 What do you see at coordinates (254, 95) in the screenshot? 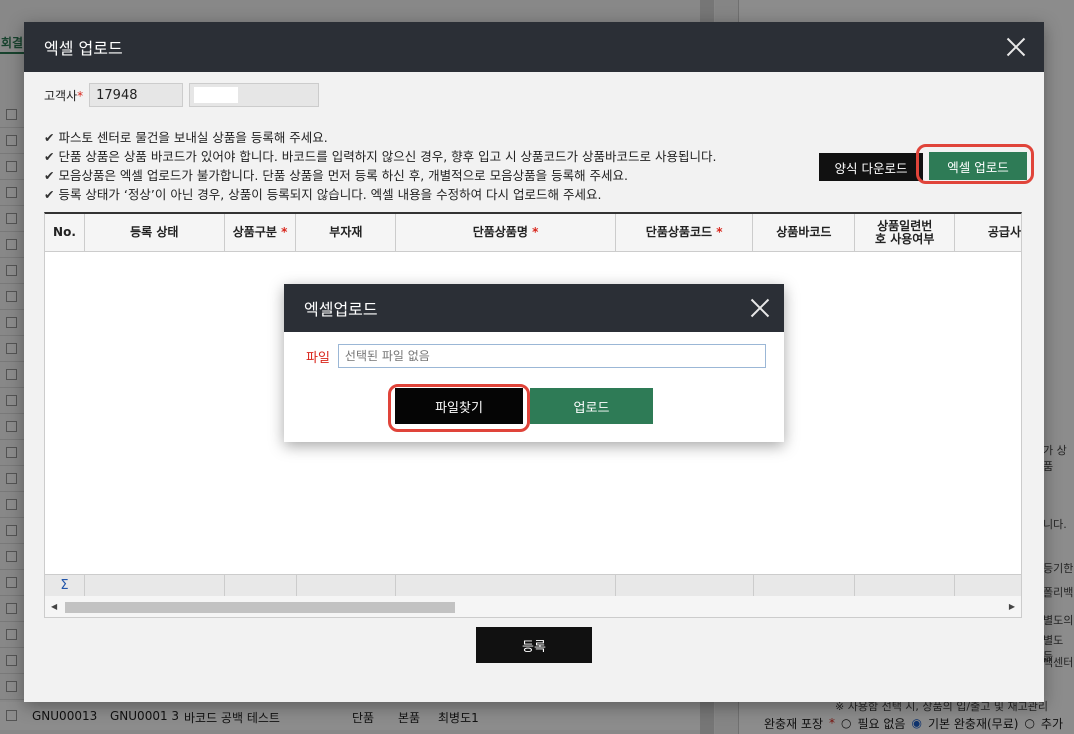
I see `customer-name-field` at bounding box center [254, 95].